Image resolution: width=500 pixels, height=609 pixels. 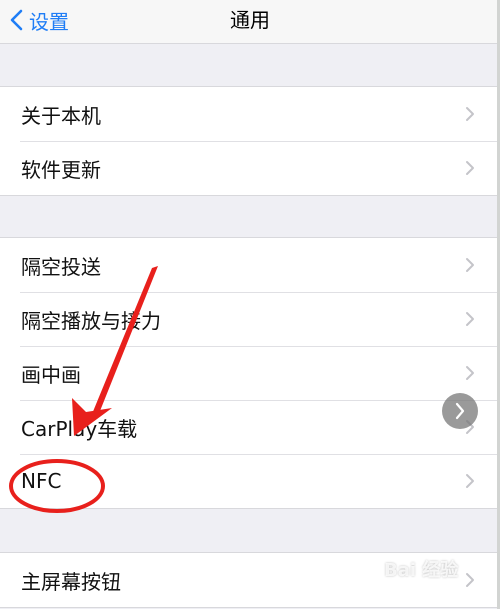 I want to click on row-label: 隔空投送, so click(x=61, y=266).